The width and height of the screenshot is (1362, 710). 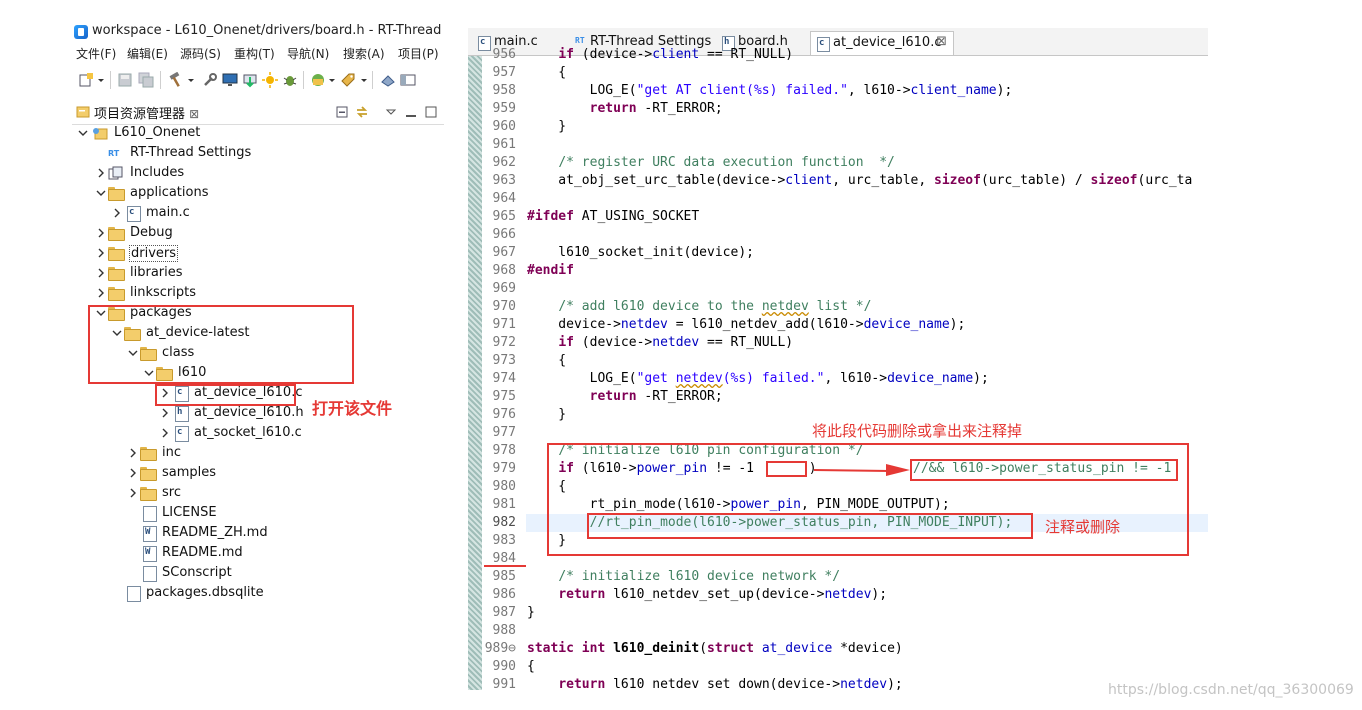 What do you see at coordinates (215, 532) in the screenshot?
I see `tree-label: README_ZH.md` at bounding box center [215, 532].